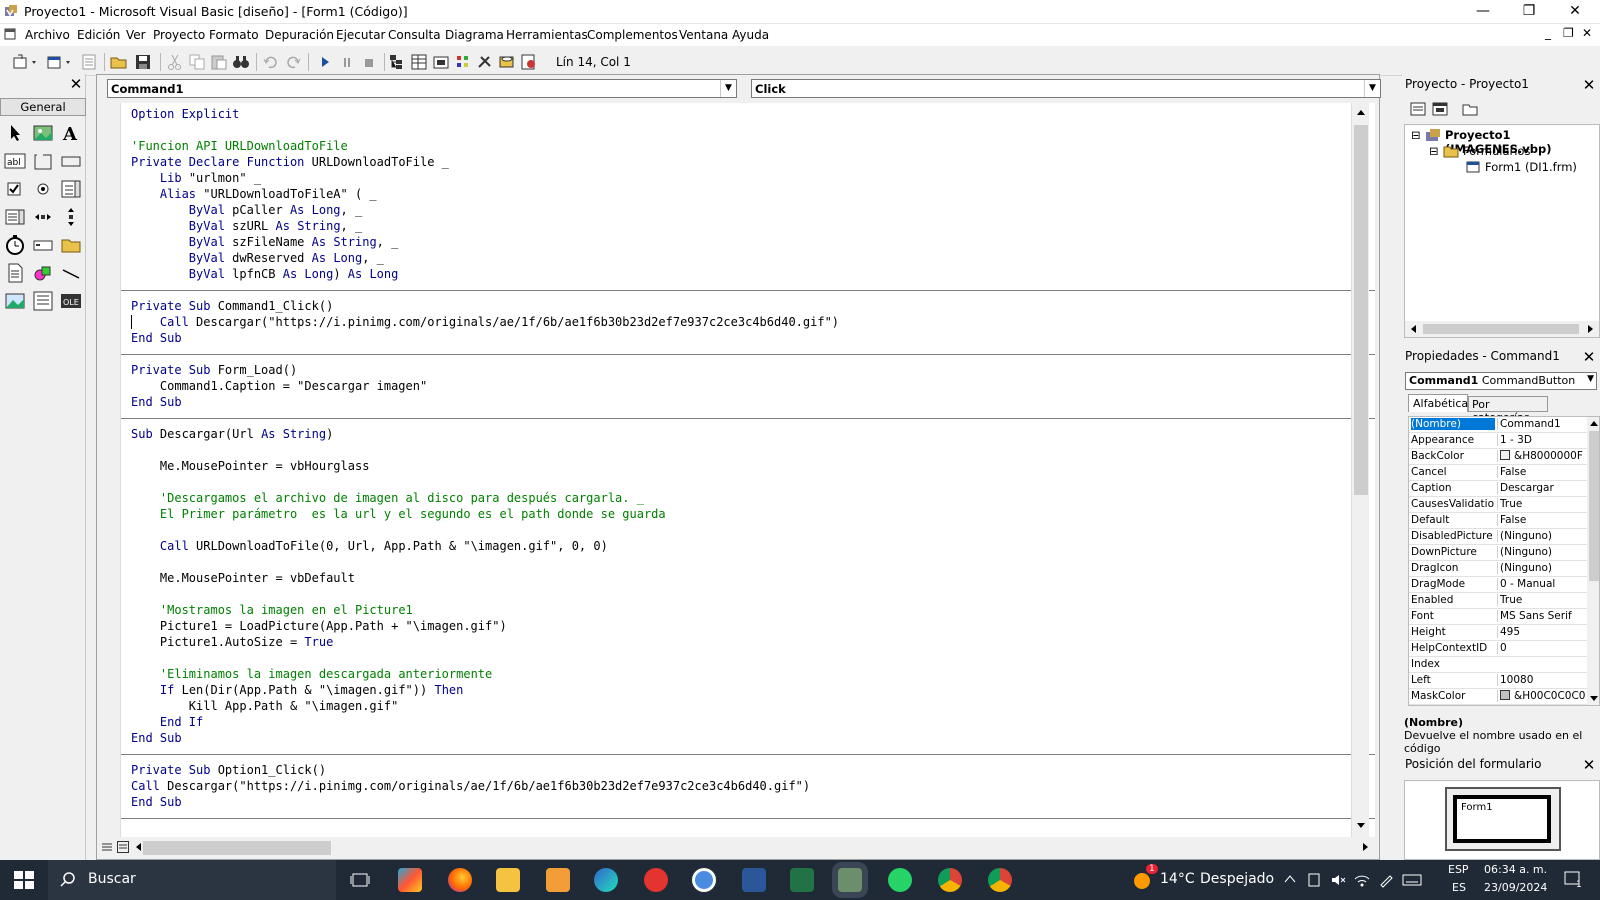 The width and height of the screenshot is (1600, 900). I want to click on data-view-icon, so click(507, 62).